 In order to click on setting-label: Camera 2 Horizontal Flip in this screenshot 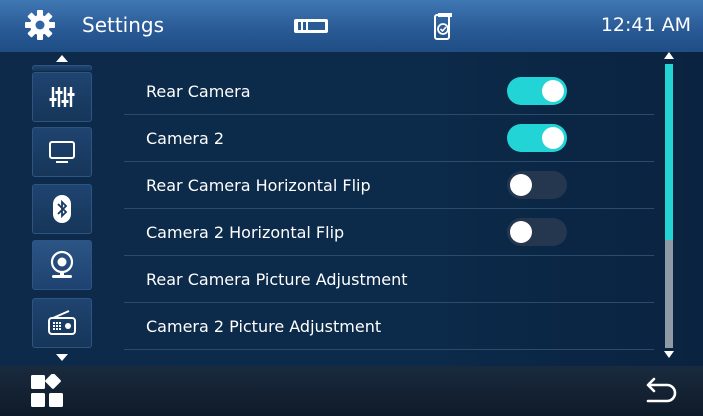, I will do `click(245, 232)`.